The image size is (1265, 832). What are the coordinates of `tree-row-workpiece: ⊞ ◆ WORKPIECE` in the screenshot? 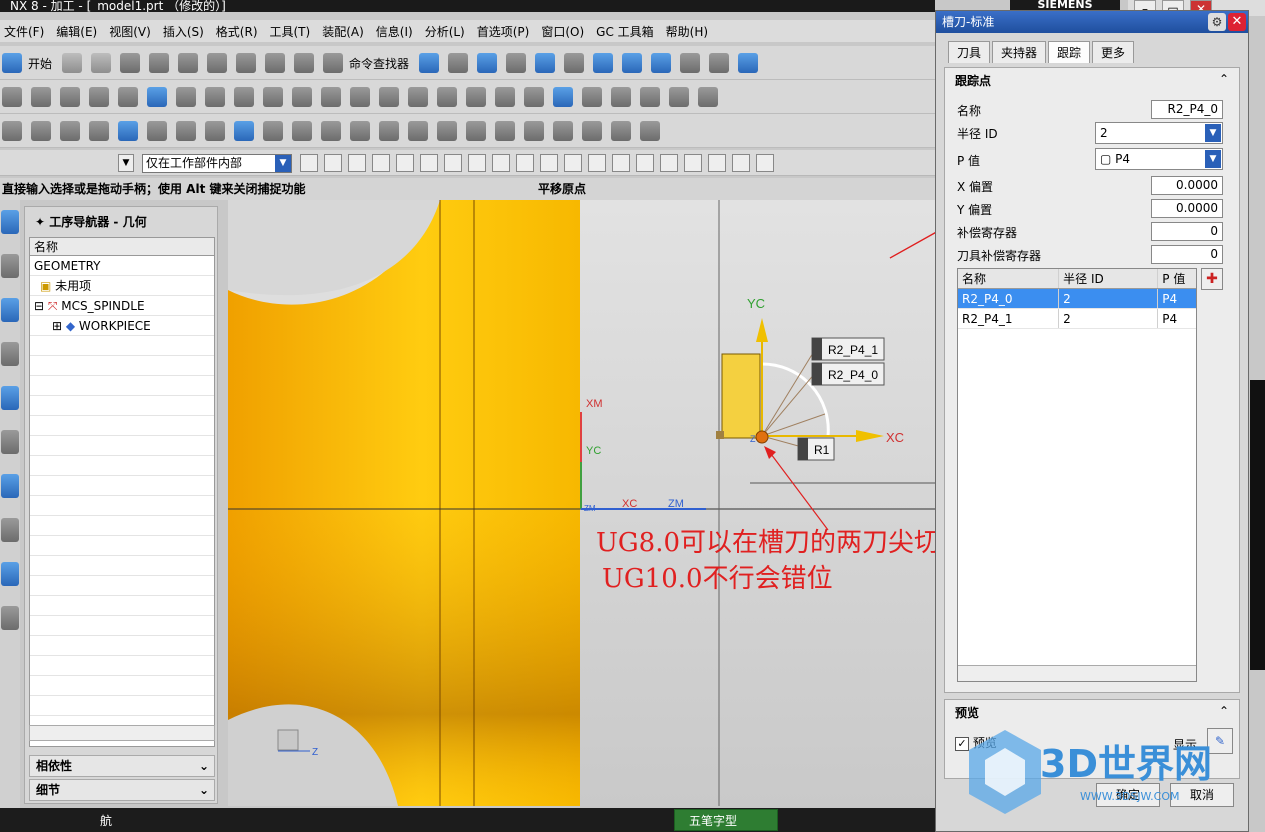 It's located at (122, 326).